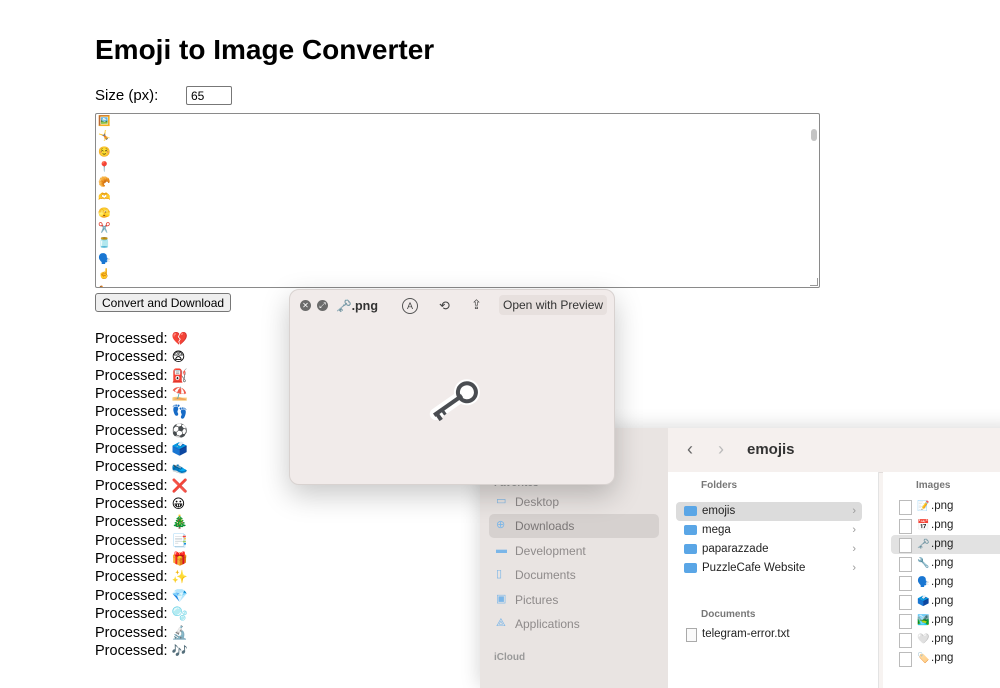 The image size is (1000, 688). Describe the element at coordinates (104, 259) in the screenshot. I see `textarea-line: 🗣️` at that location.